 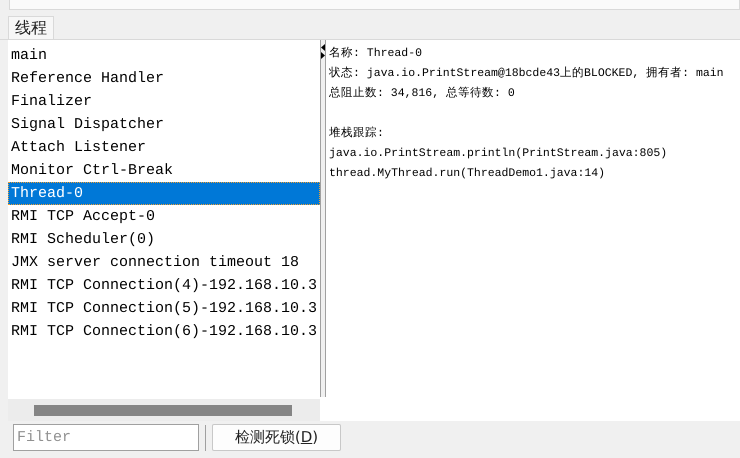 I want to click on thread-item: Thread-0, so click(x=164, y=193).